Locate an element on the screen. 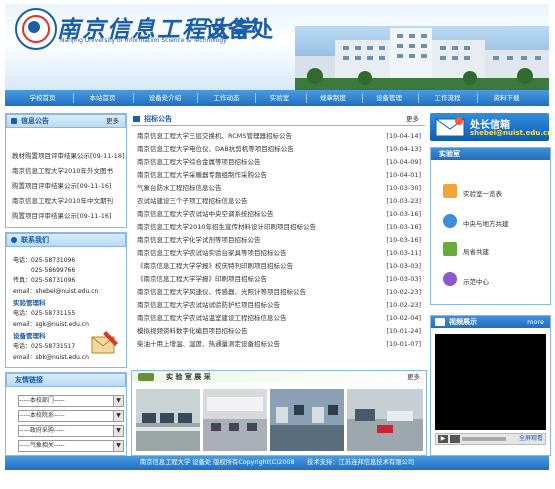 This screenshot has height=489, width=555. select-school-departments: -----本校部门----- ▼ is located at coordinates (71, 401).